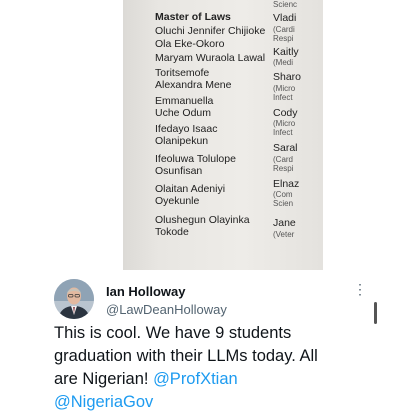 The image size is (420, 420). I want to click on right-column-text: Scien, so click(283, 203).